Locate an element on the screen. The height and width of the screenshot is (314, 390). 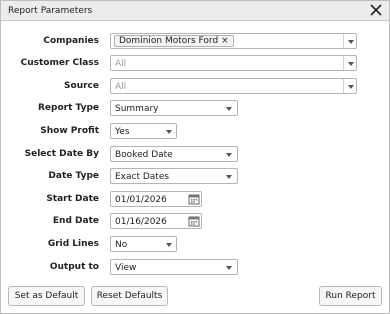
customer-class-row: Customer Class All is located at coordinates (195, 63).